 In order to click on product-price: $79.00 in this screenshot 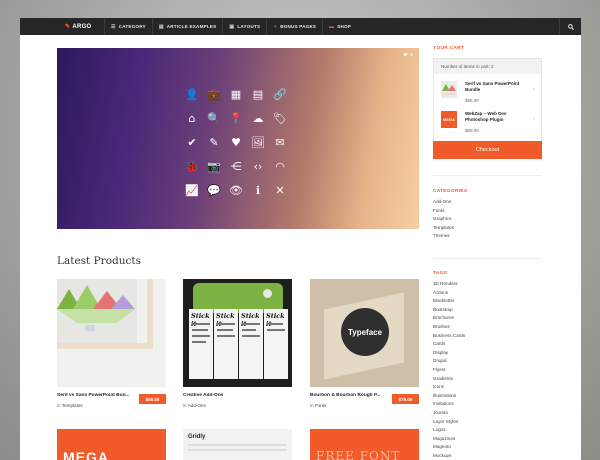, I will do `click(405, 399)`.